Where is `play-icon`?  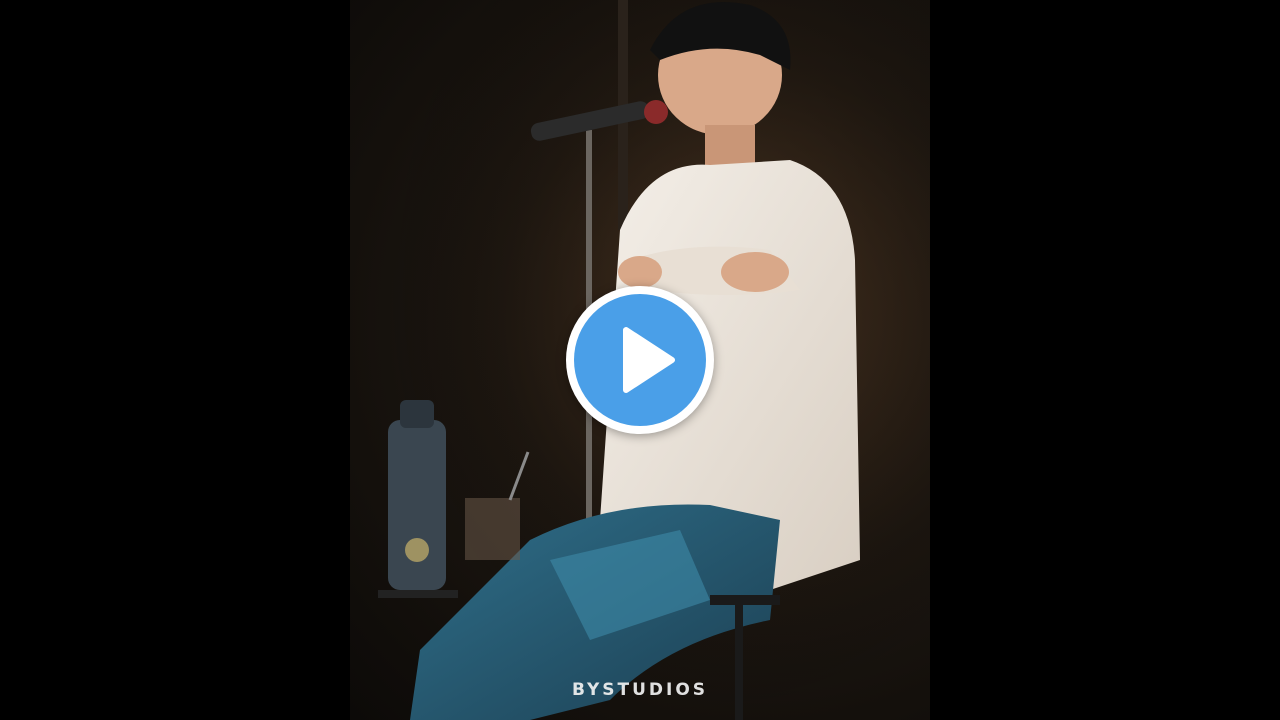
play-icon is located at coordinates (640, 360).